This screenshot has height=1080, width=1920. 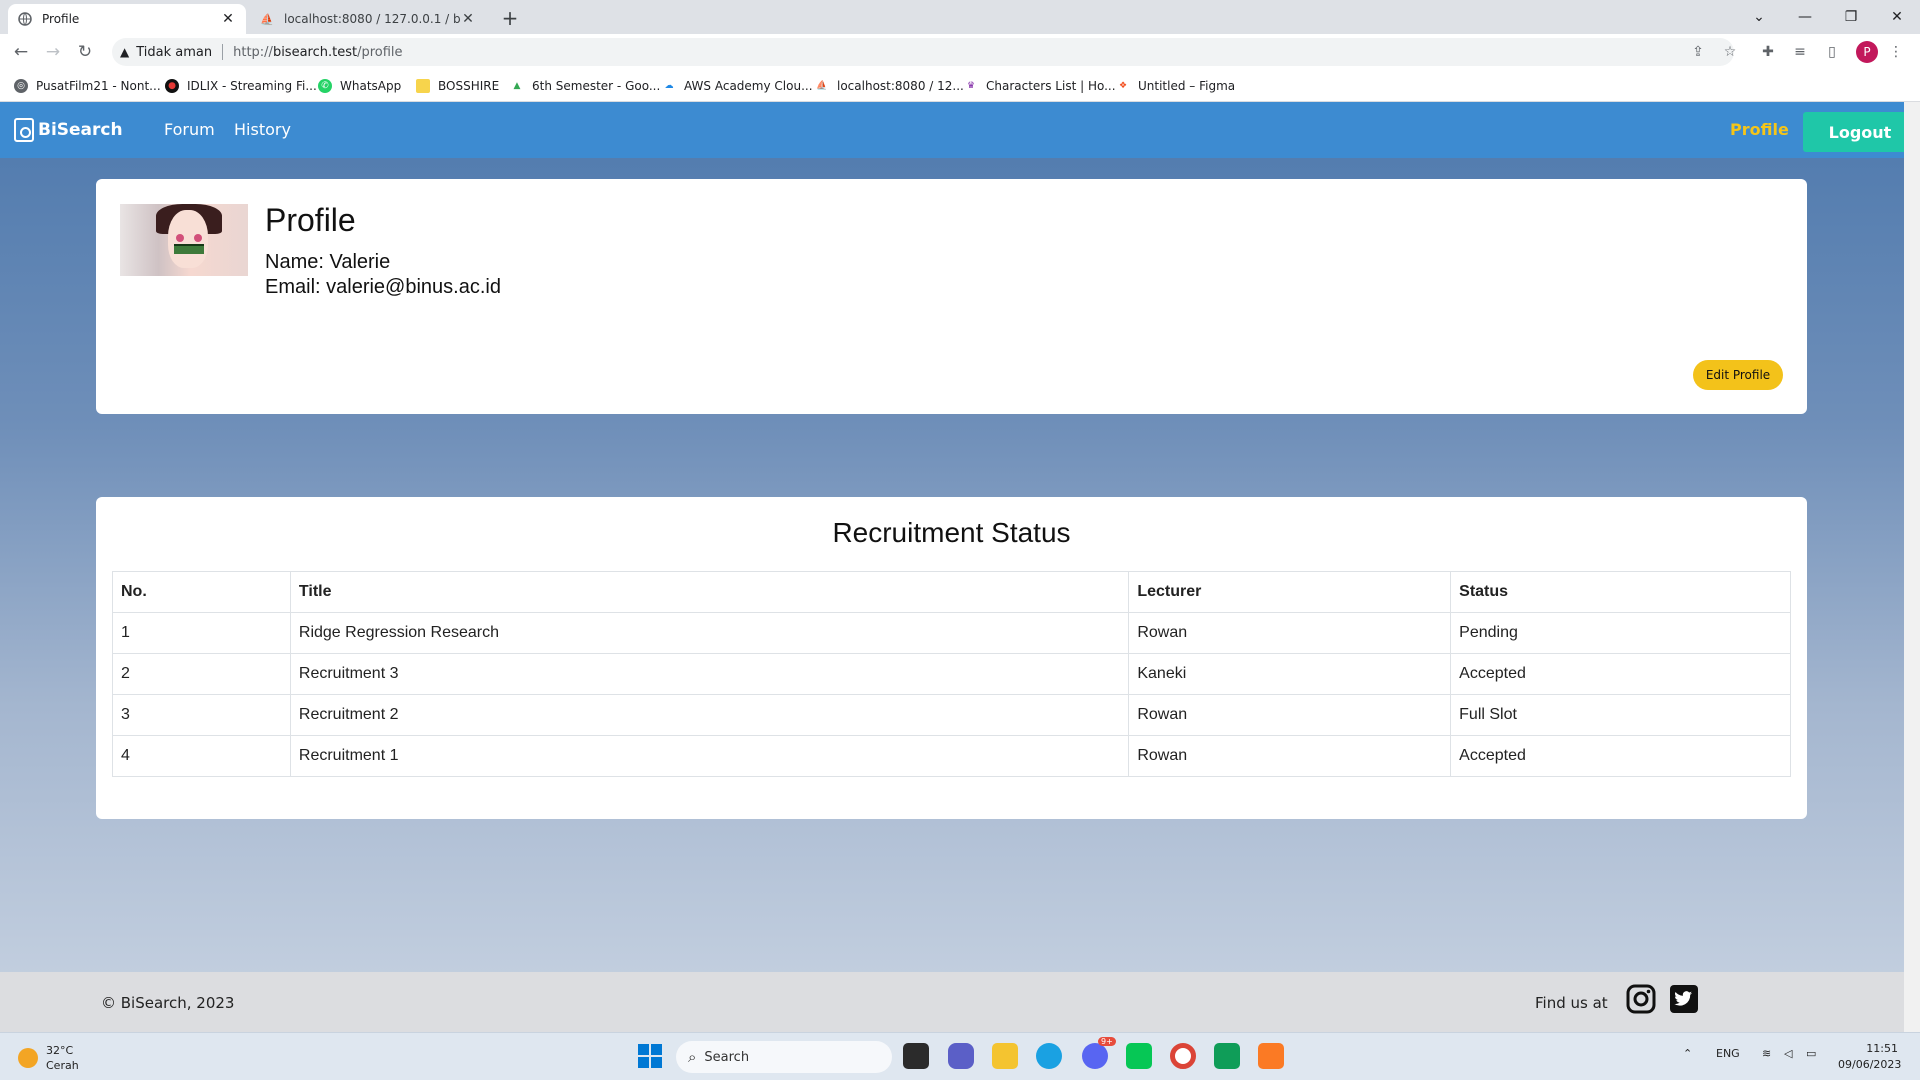 What do you see at coordinates (1271, 1056) in the screenshot?
I see `xampp-icon` at bounding box center [1271, 1056].